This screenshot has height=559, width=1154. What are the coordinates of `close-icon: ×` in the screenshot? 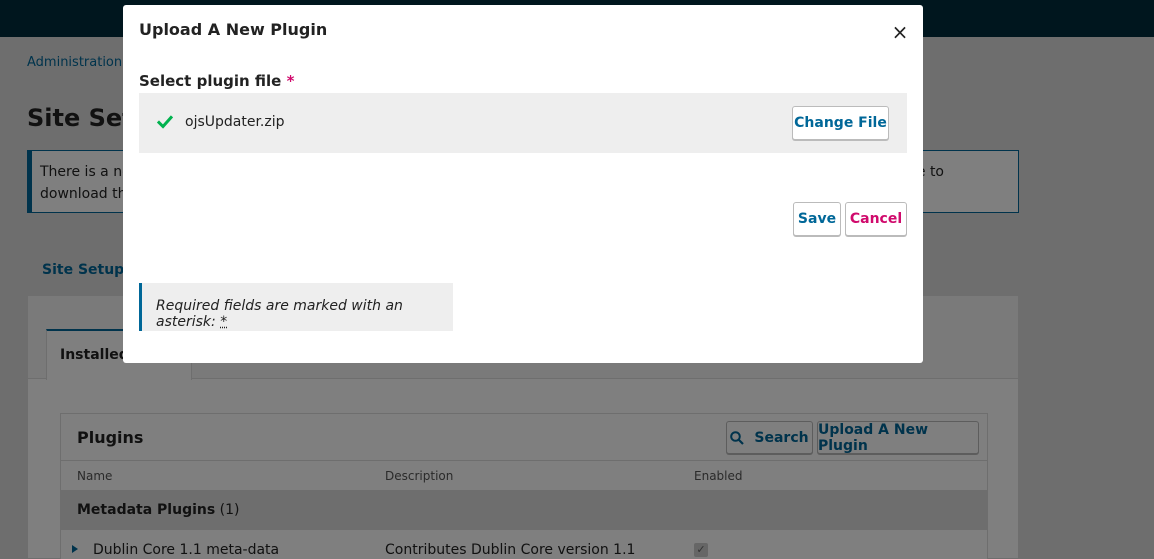 It's located at (900, 32).